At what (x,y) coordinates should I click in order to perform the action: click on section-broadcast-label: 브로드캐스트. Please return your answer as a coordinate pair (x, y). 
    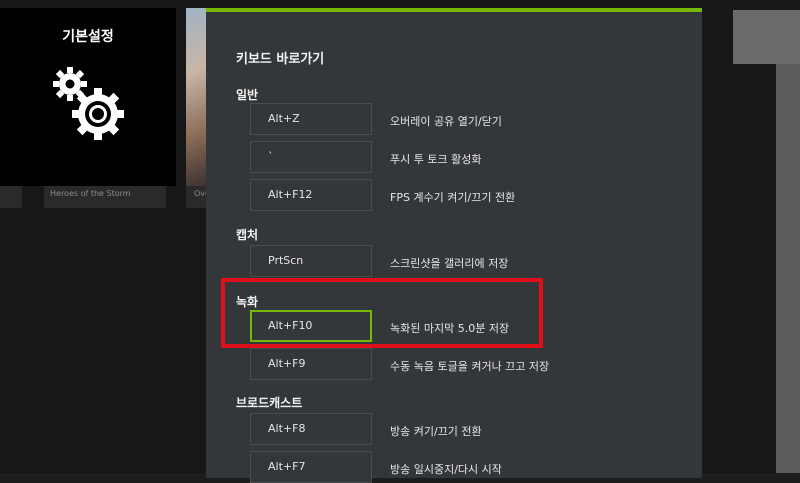
    Looking at the image, I should click on (269, 403).